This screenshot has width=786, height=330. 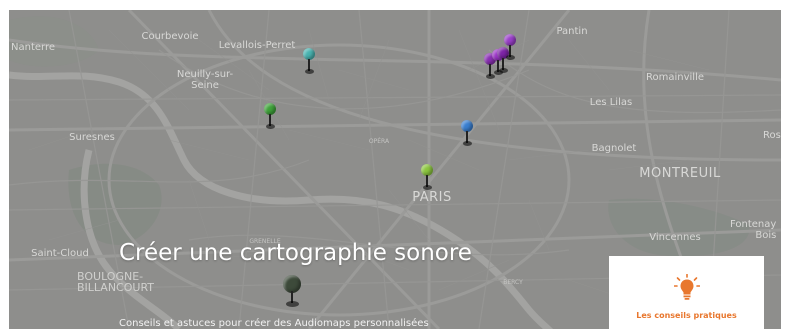 What do you see at coordinates (686, 315) in the screenshot?
I see `tips-card-label: Les conseils pratiques` at bounding box center [686, 315].